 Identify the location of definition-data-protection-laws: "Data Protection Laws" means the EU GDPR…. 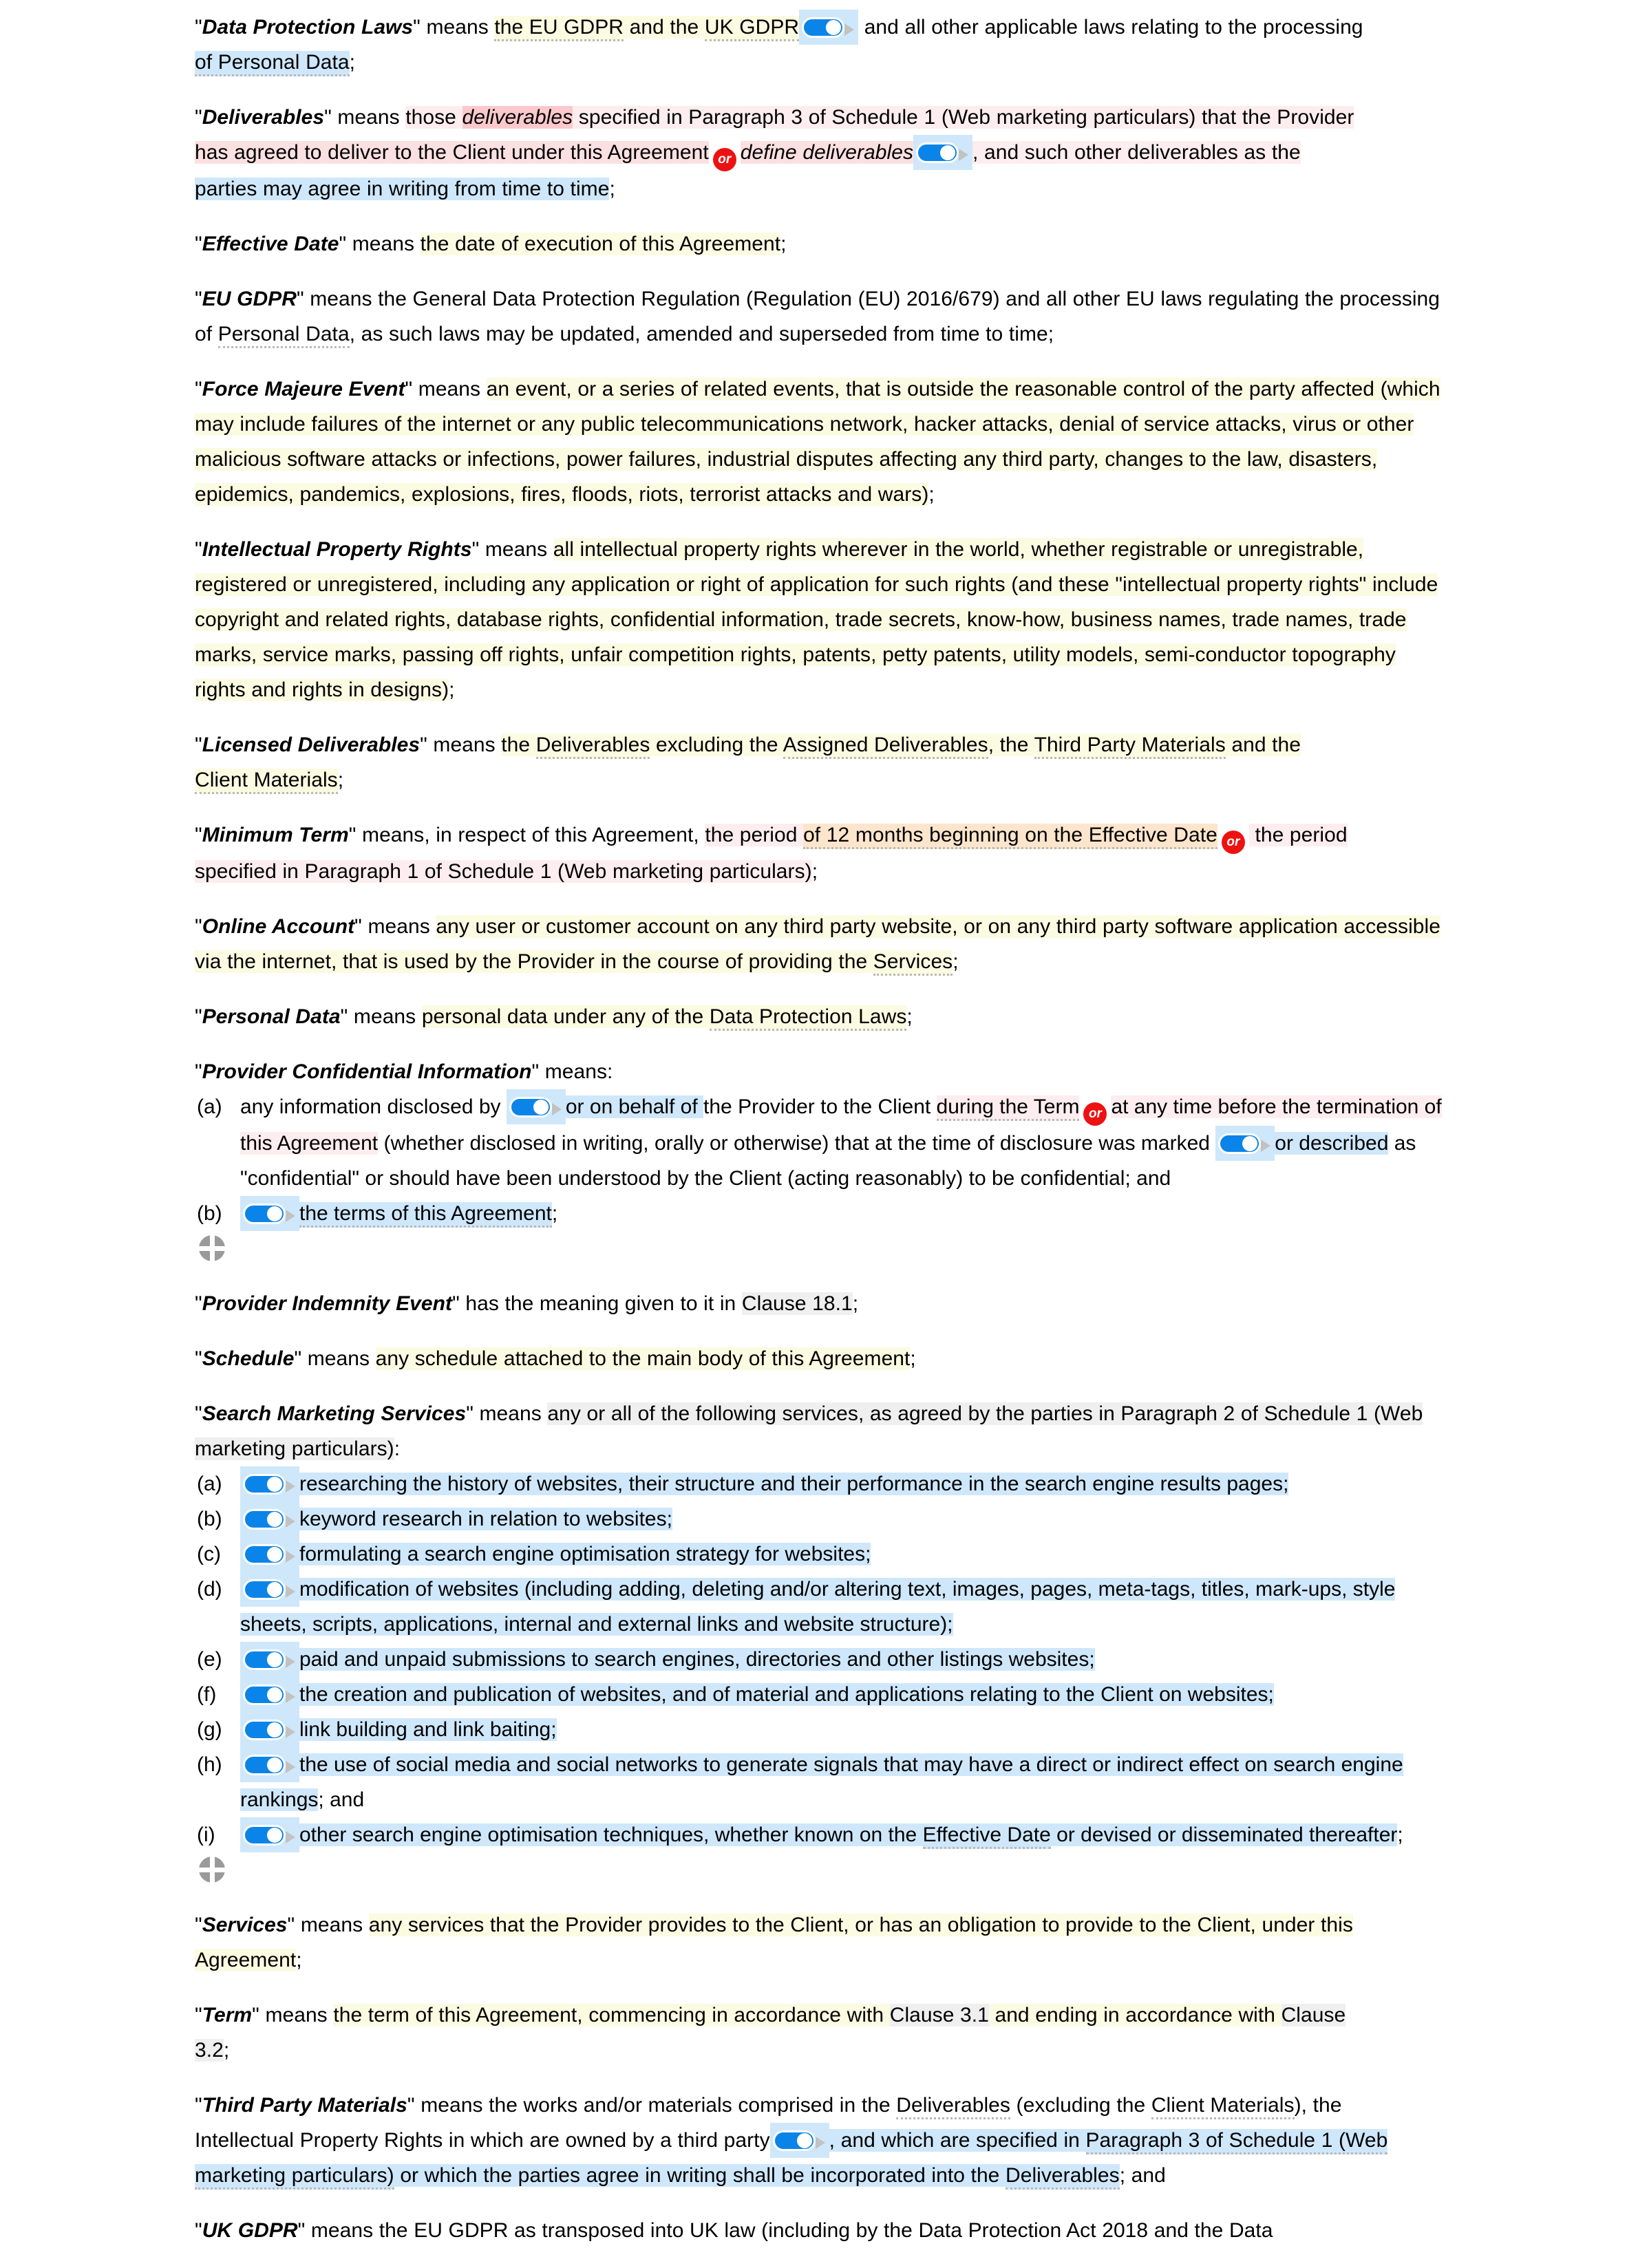
(820, 45).